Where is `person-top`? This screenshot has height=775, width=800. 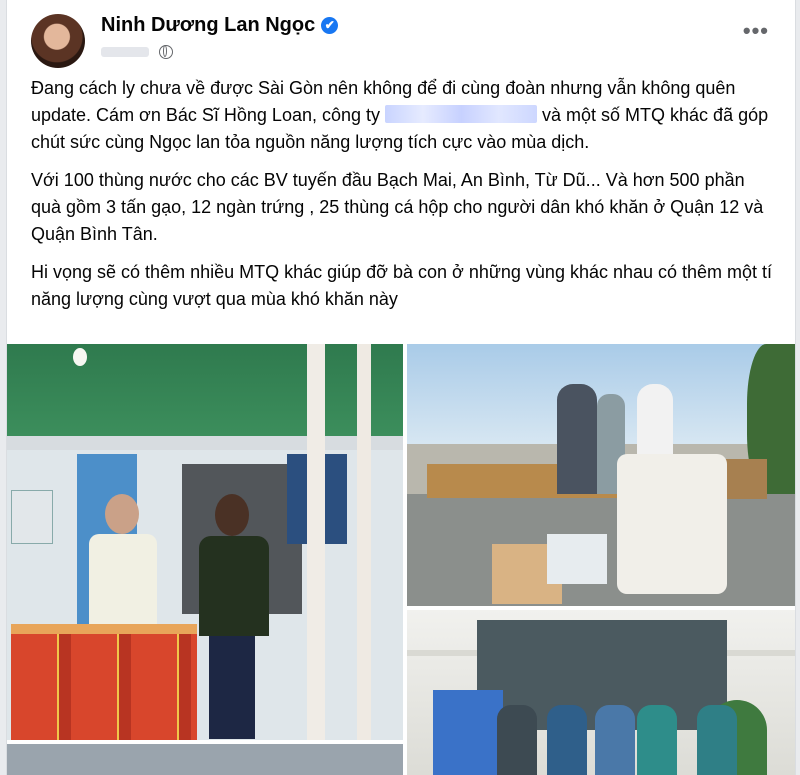 person-top is located at coordinates (234, 586).